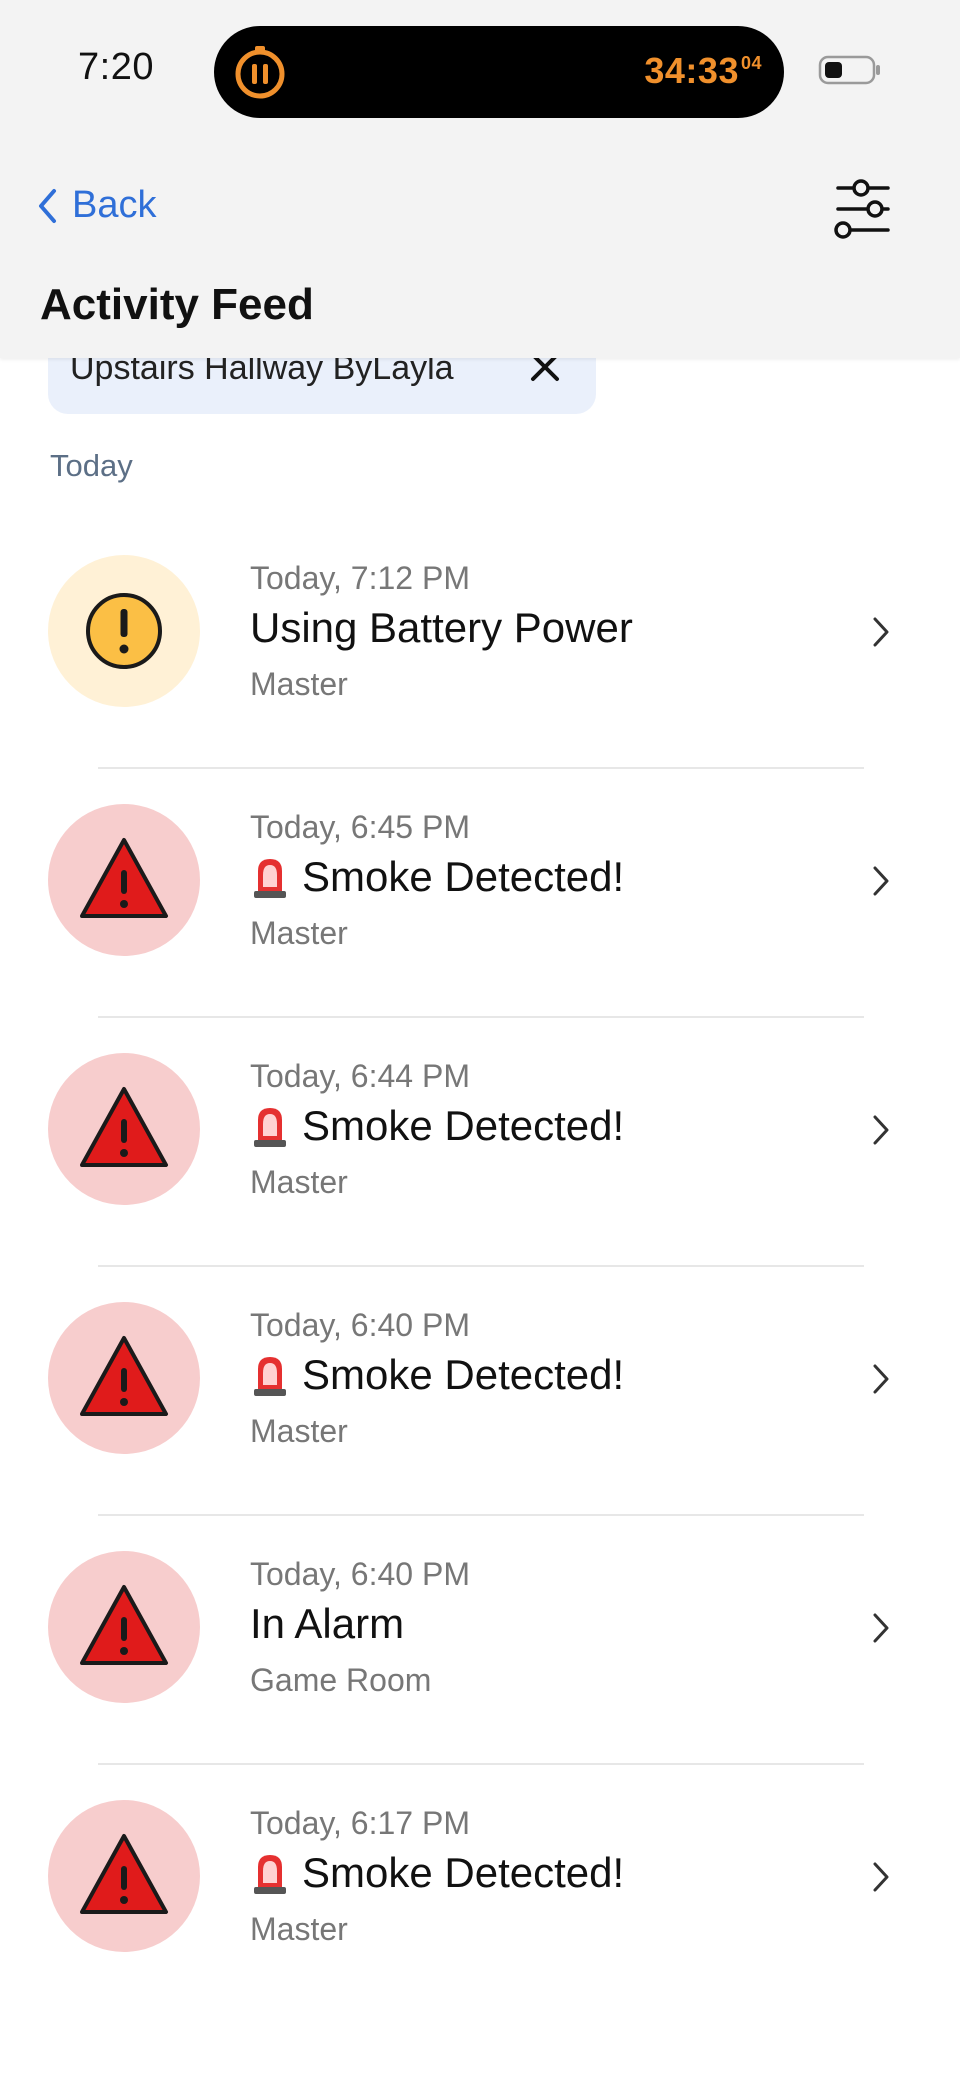  What do you see at coordinates (114, 205) in the screenshot?
I see `back-label: Back` at bounding box center [114, 205].